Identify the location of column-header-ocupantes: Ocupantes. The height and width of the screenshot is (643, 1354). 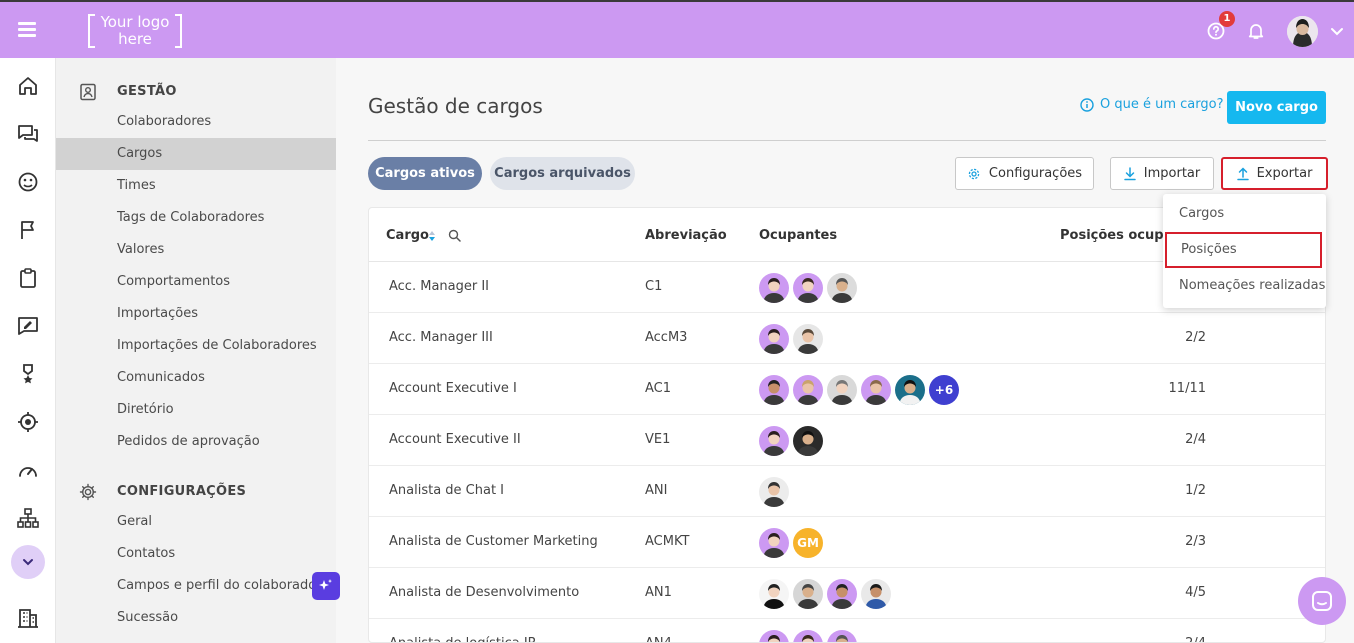
(798, 235).